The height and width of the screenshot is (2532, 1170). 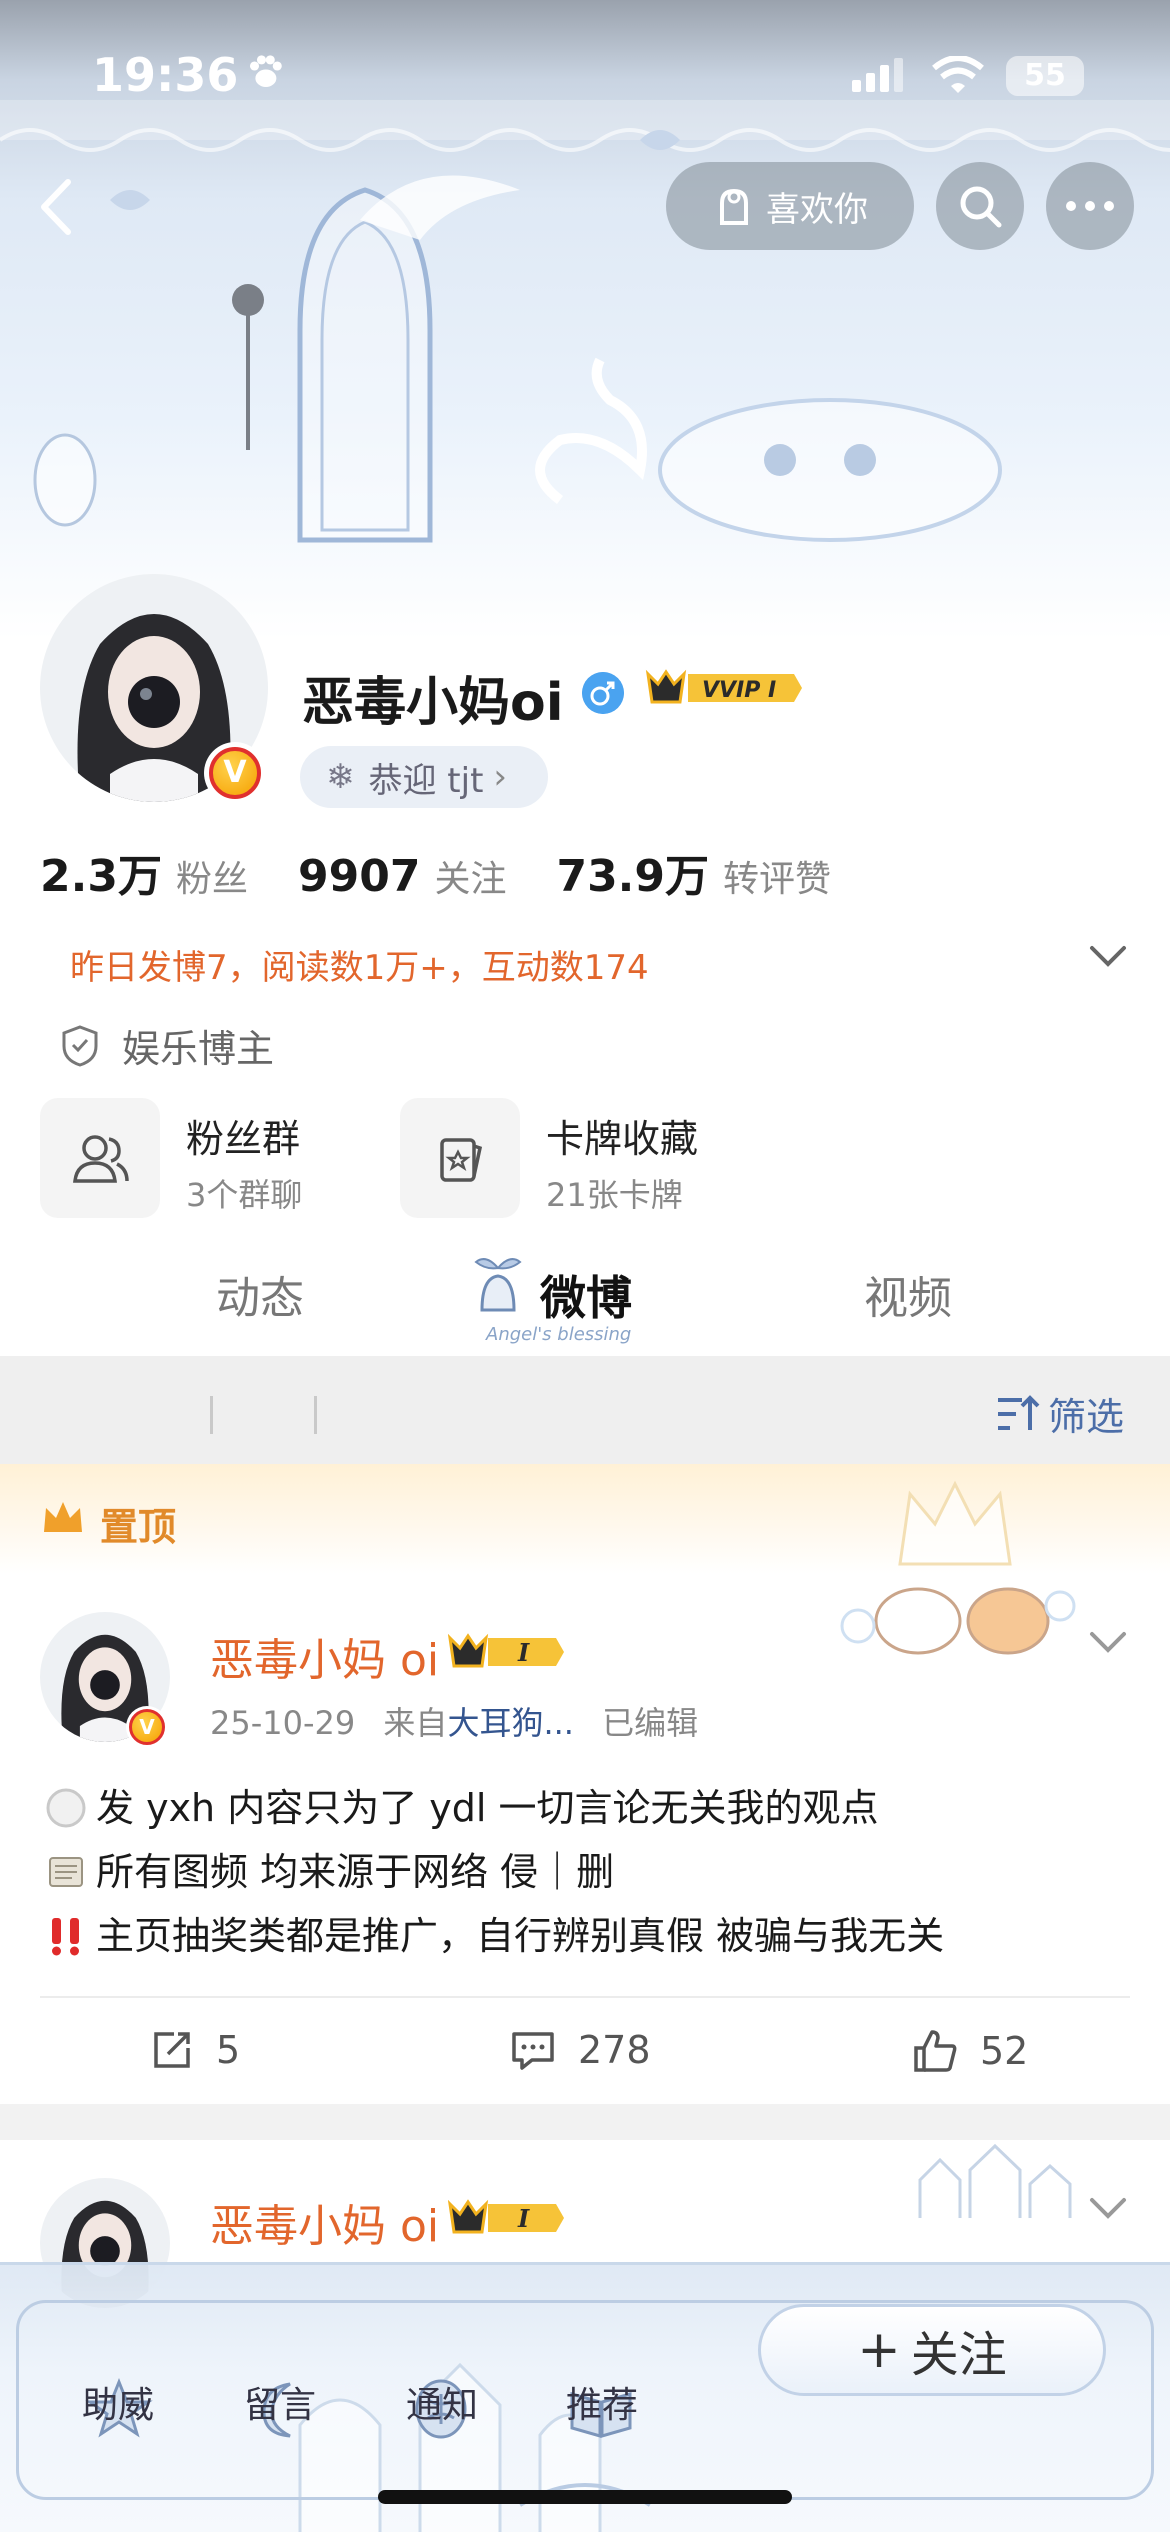 I want to click on crown-watermark-icon, so click(x=955, y=1523).